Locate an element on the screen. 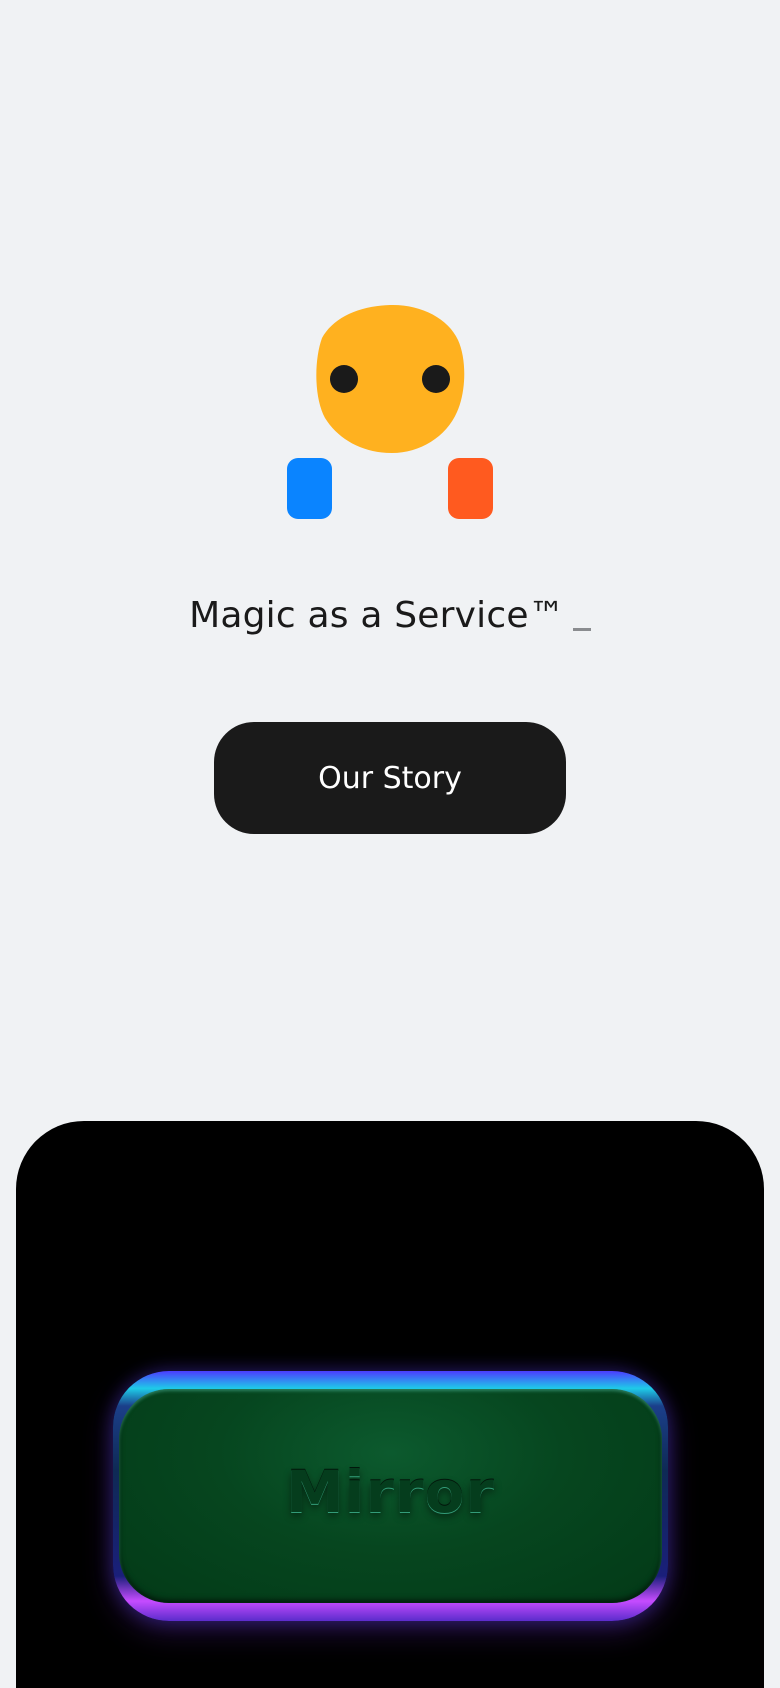  mascot-right-eye is located at coordinates (436, 379).